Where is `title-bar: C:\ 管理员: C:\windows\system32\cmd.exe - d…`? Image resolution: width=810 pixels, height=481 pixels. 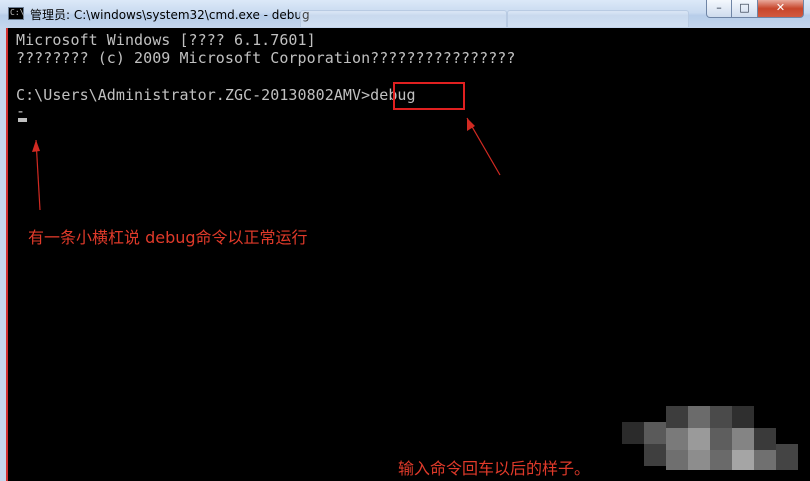 title-bar: C:\ 管理员: C:\windows\system32\cmd.exe - d… is located at coordinates (405, 14).